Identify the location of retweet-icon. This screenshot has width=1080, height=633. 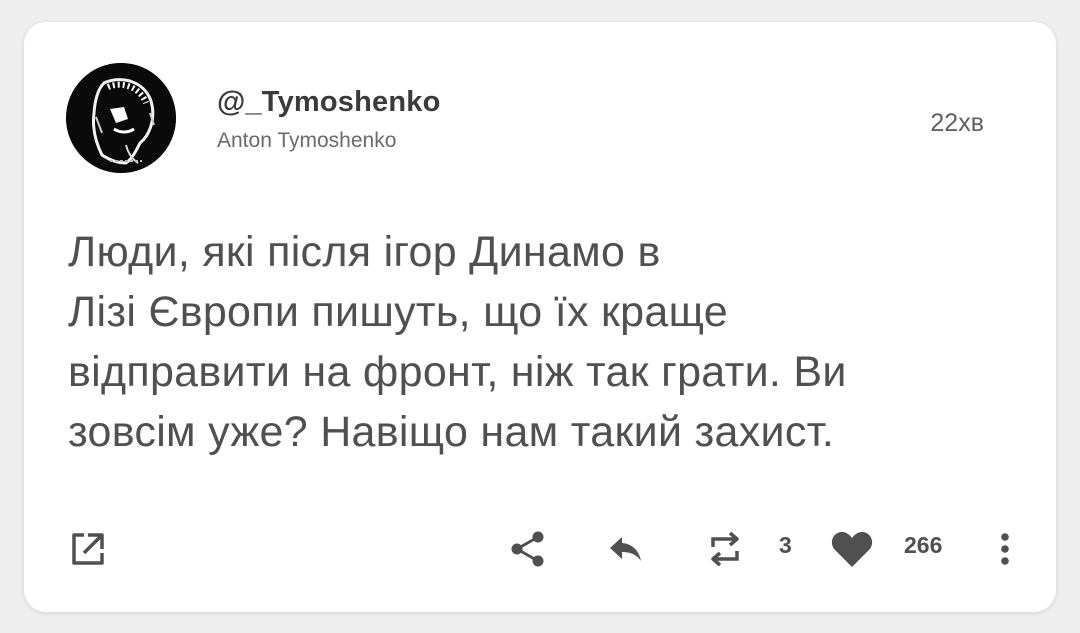
(725, 549).